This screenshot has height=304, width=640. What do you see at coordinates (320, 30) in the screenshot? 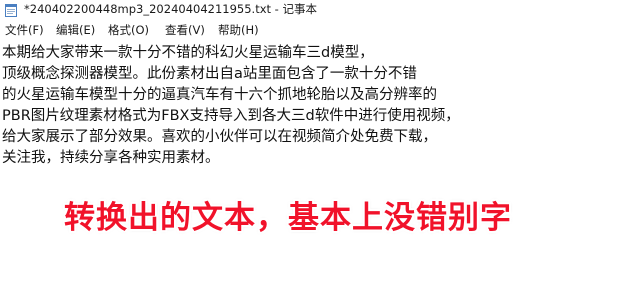
I see `menu-bar: 文件(F) 编辑(E) 格式(O) 查看(V) 帮助(H)` at bounding box center [320, 30].